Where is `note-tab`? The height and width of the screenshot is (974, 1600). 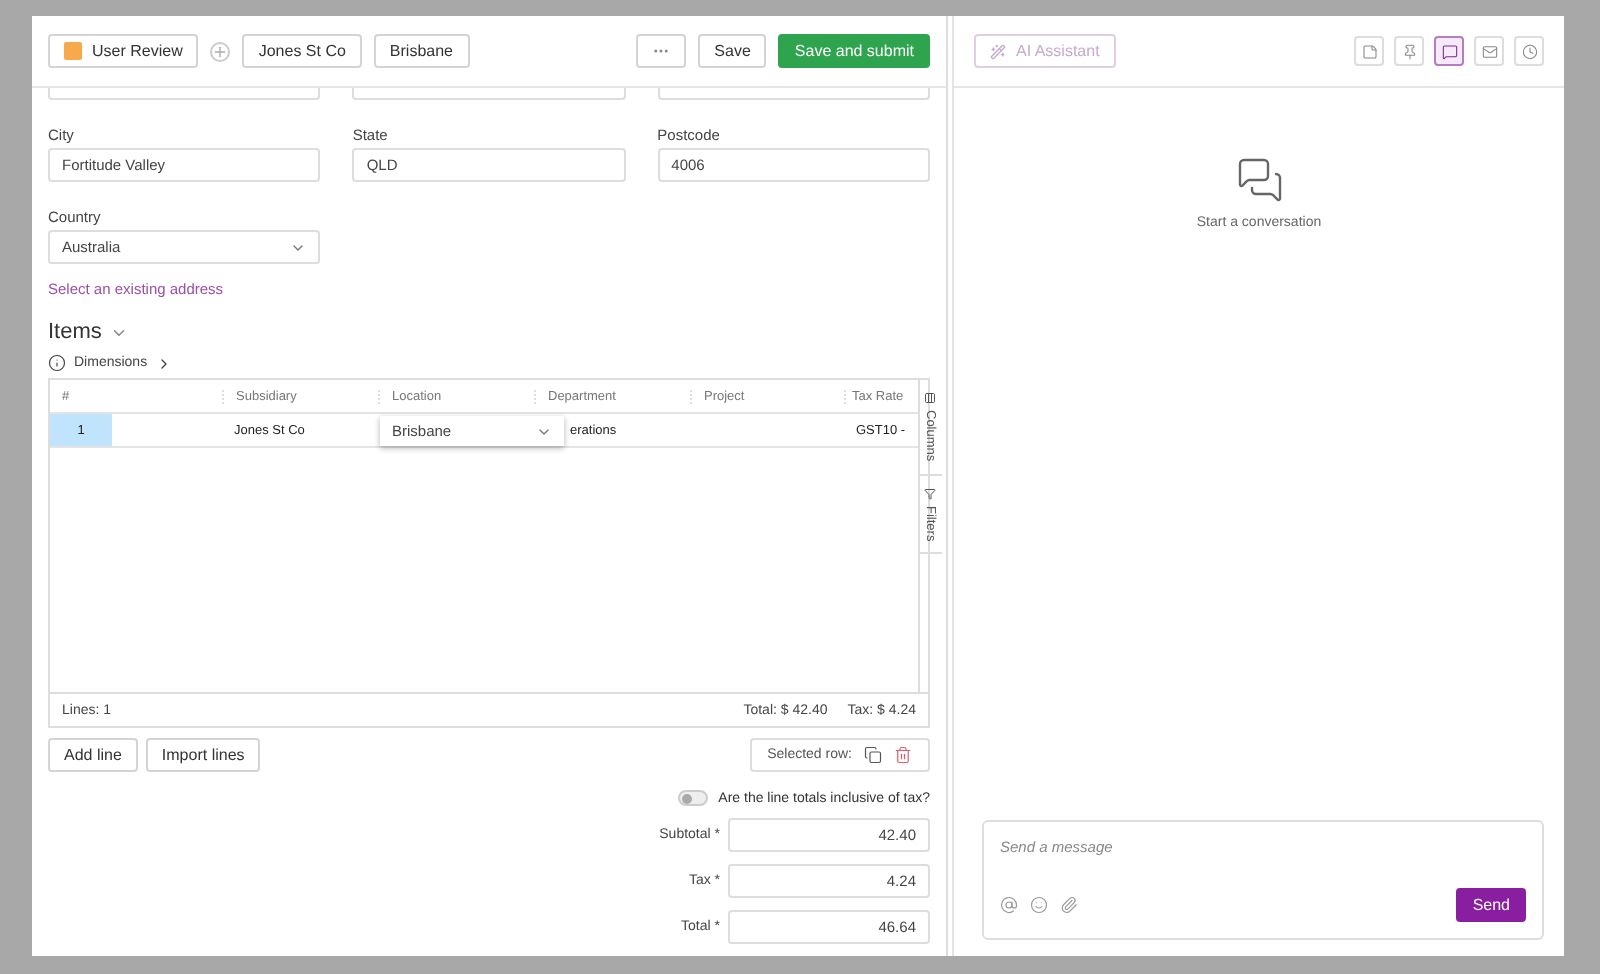 note-tab is located at coordinates (1369, 51).